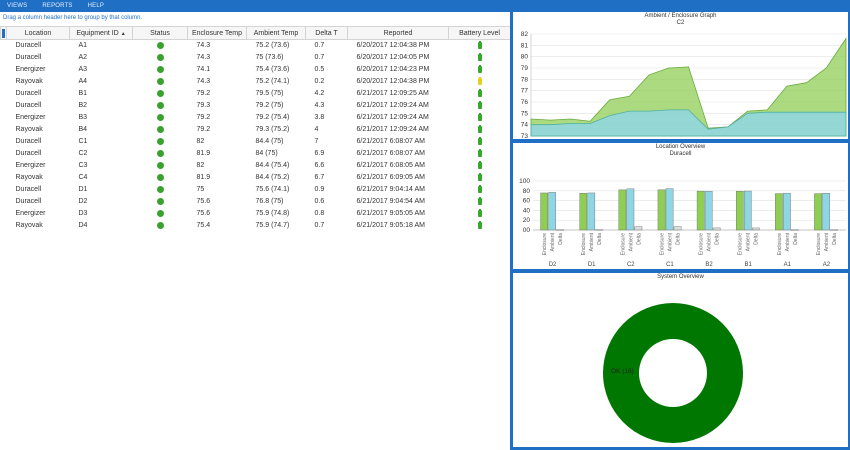 The width and height of the screenshot is (850, 450). I want to click on col-equipment-id: Equipment ID ▲, so click(101, 33).